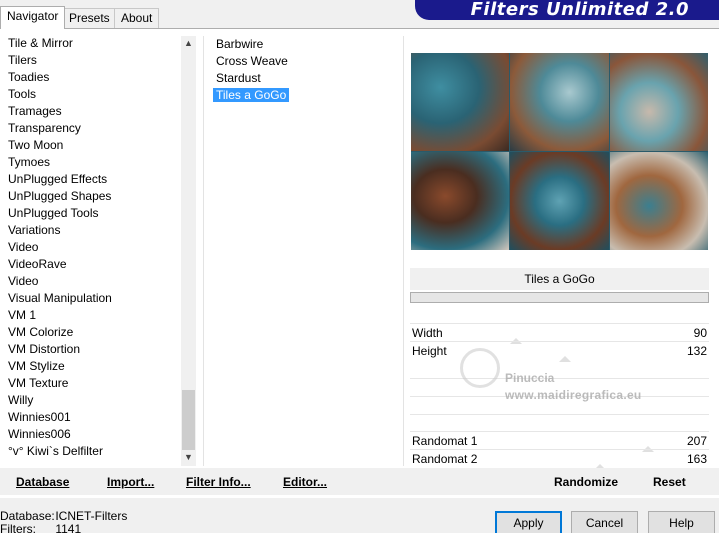 This screenshot has height=533, width=719. What do you see at coordinates (565, 359) in the screenshot?
I see `slider-thumb-icon` at bounding box center [565, 359].